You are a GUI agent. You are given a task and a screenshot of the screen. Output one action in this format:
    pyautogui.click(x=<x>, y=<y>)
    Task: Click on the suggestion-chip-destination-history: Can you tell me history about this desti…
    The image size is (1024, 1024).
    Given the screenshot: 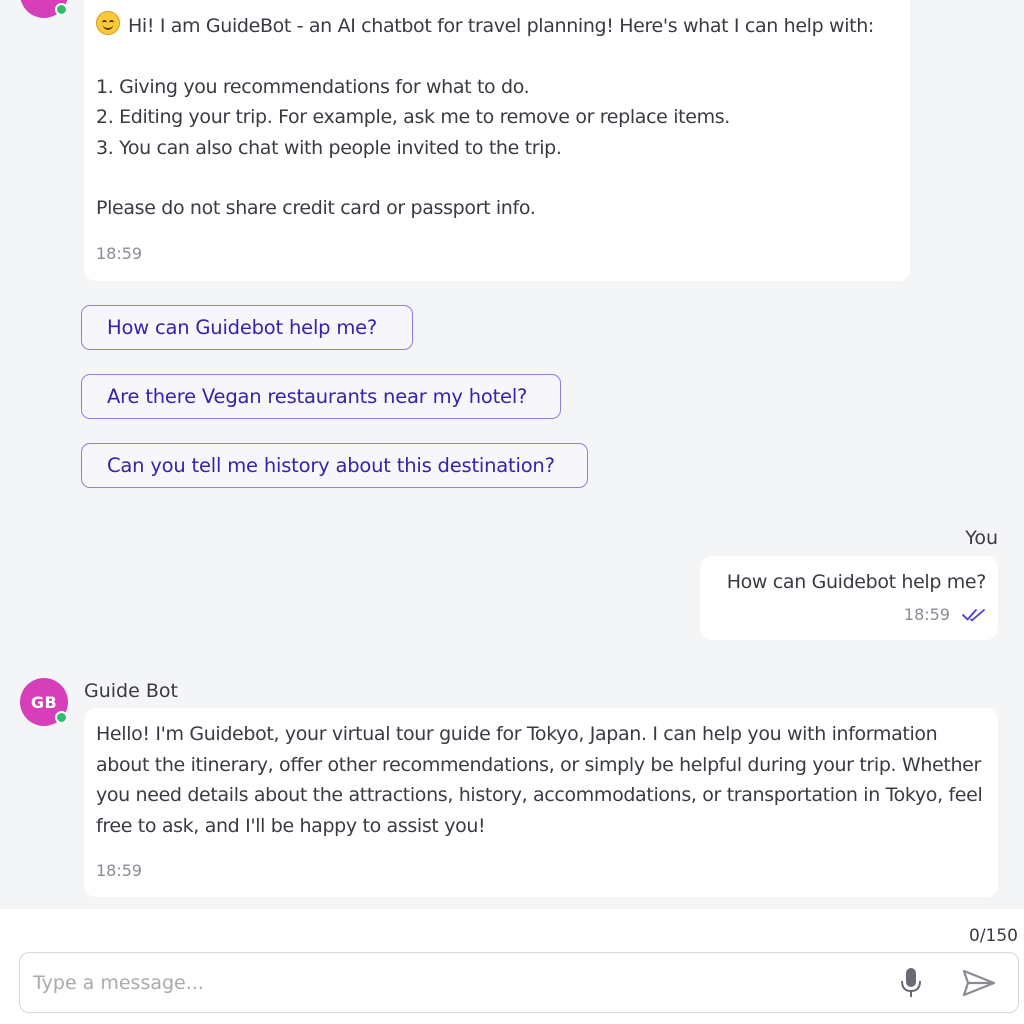 What is the action you would take?
    pyautogui.click(x=334, y=465)
    